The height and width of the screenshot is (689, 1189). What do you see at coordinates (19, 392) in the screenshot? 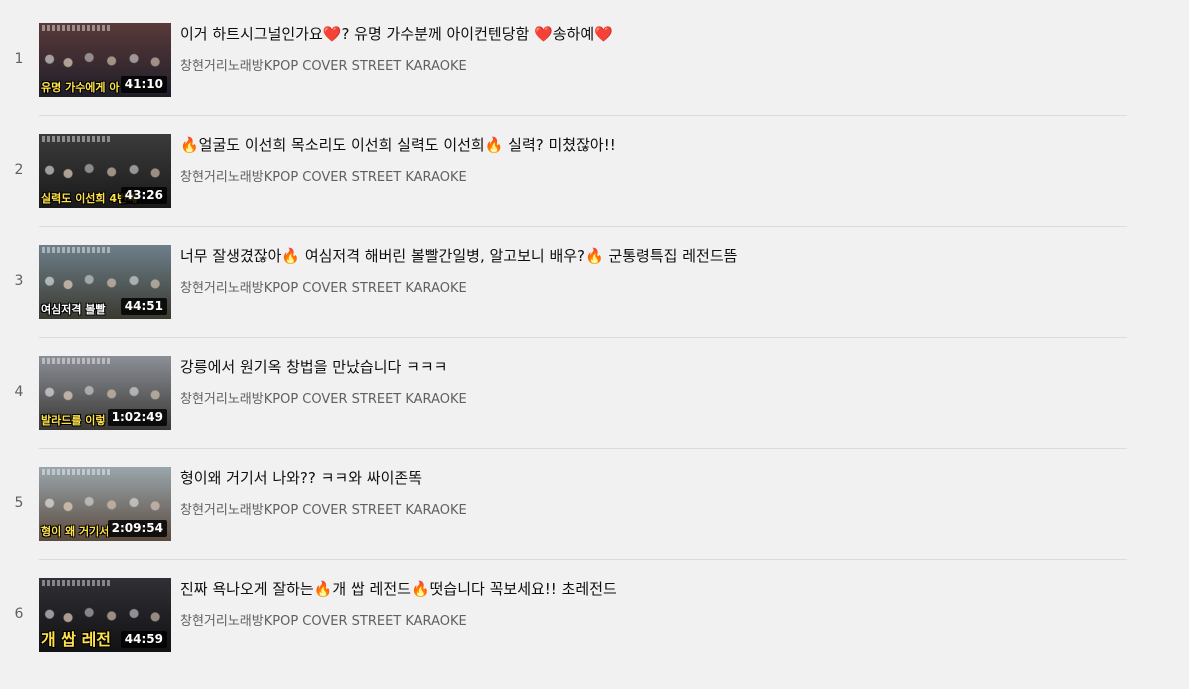
I see `item-index: 4` at bounding box center [19, 392].